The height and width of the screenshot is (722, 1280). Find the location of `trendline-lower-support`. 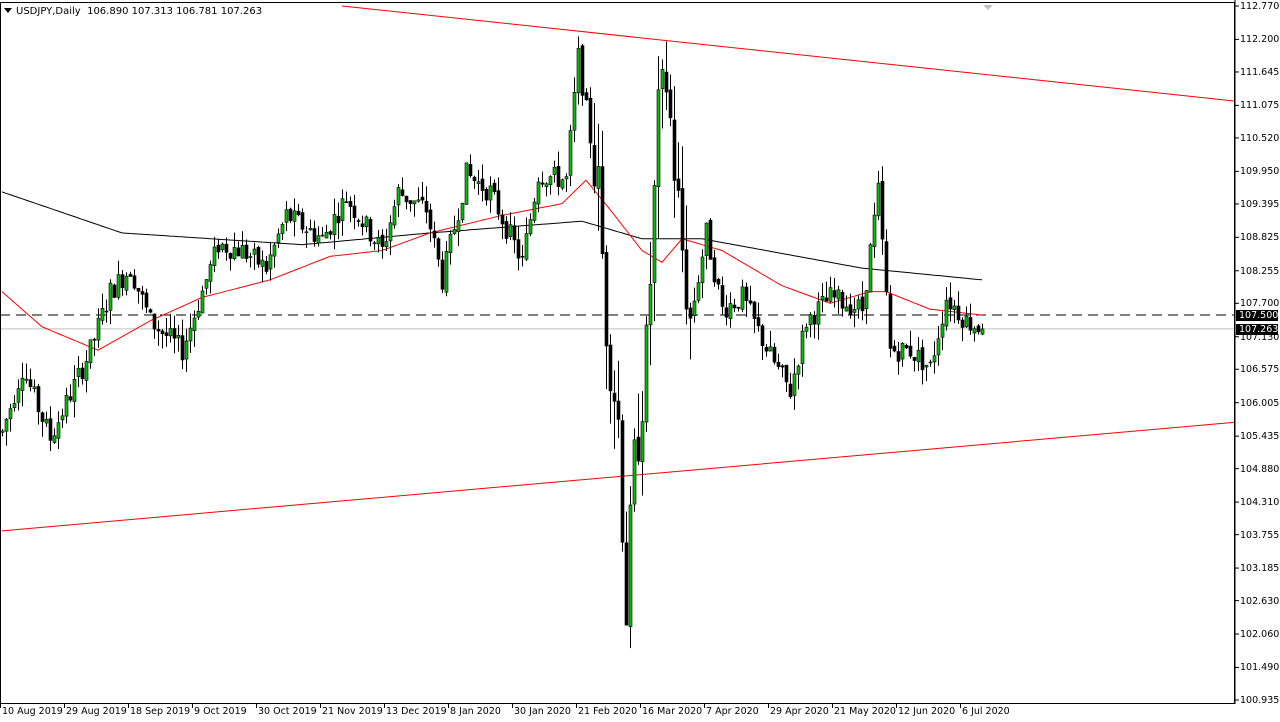

trendline-lower-support is located at coordinates (618, 476).